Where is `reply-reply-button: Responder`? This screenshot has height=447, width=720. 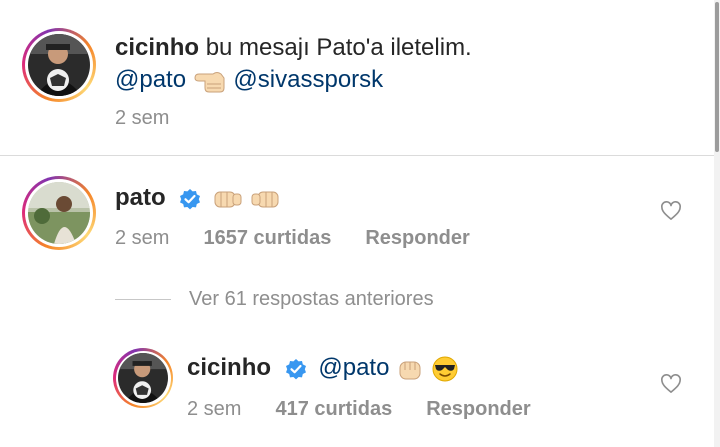 reply-reply-button: Responder is located at coordinates (478, 409).